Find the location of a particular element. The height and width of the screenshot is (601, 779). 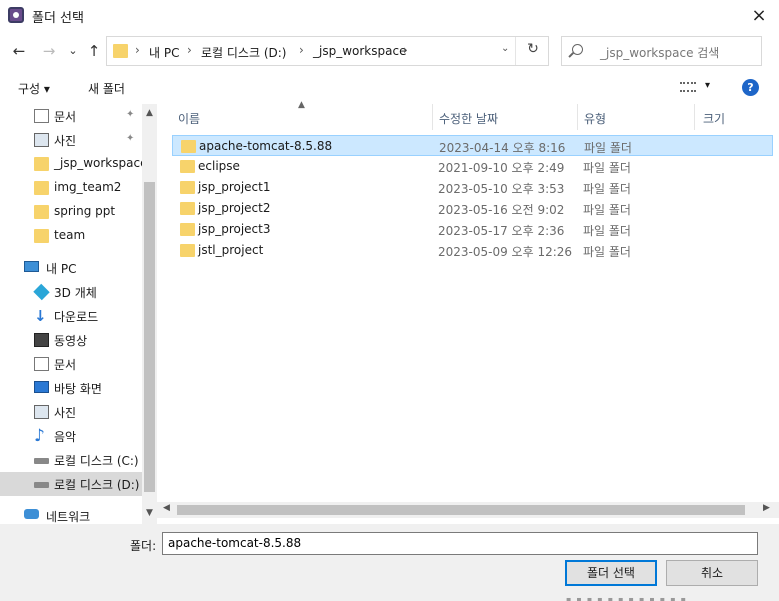

file-date: 2023-05-10 오후 3:53 is located at coordinates (501, 189).